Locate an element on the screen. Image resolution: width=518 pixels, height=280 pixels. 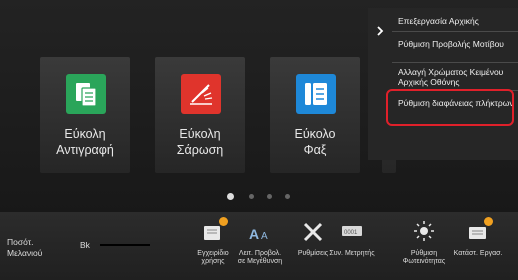
fax-icon is located at coordinates (316, 94).